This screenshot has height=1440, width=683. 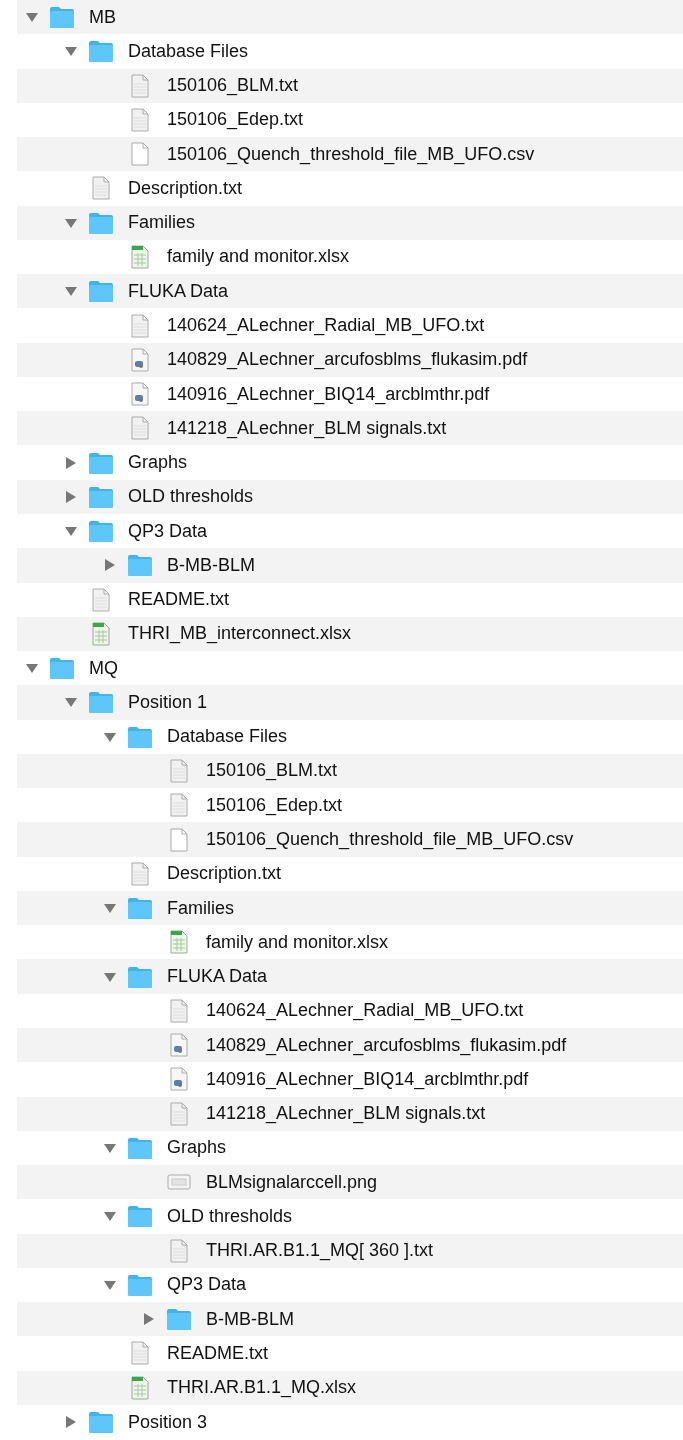 I want to click on file-name: THRI.AR.B1.1_MQ.xlsx, so click(x=262, y=1388).